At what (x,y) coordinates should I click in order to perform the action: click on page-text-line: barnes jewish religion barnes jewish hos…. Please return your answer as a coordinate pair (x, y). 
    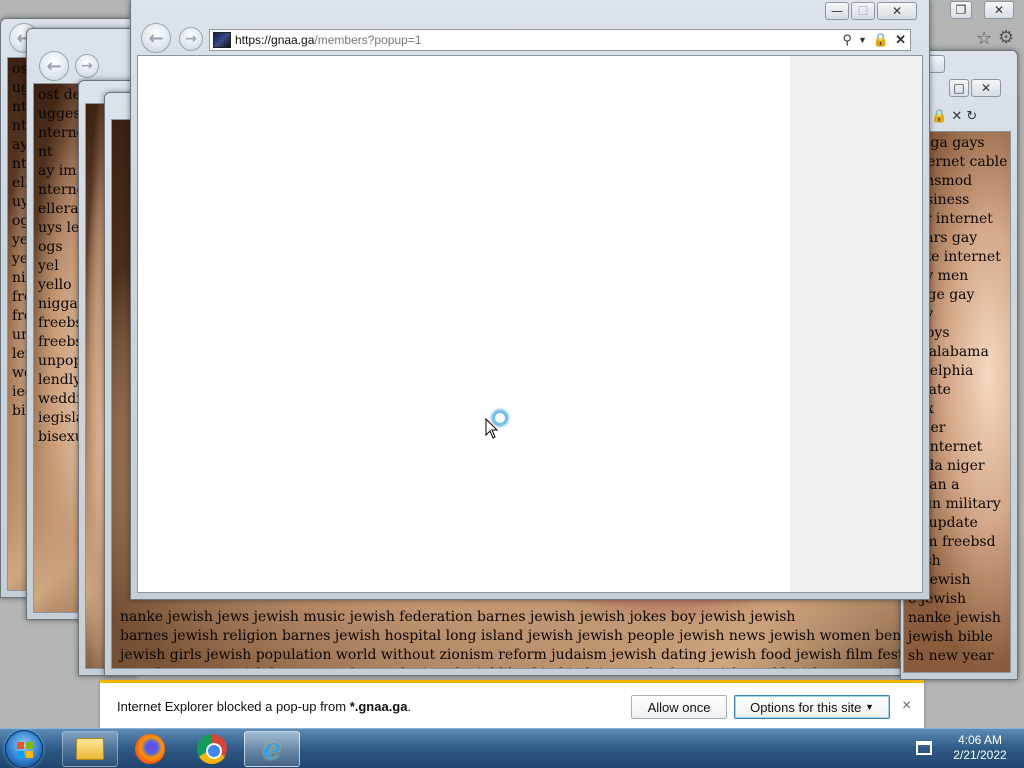
    Looking at the image, I should click on (563, 636).